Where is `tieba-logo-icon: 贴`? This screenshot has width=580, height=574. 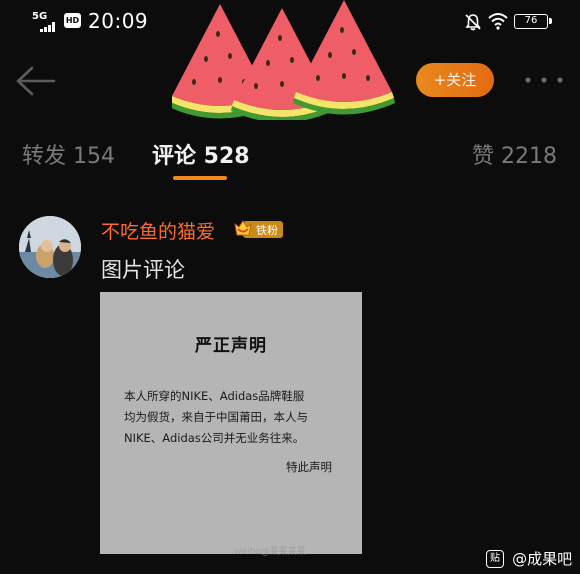
tieba-logo-icon: 贴 is located at coordinates (495, 558).